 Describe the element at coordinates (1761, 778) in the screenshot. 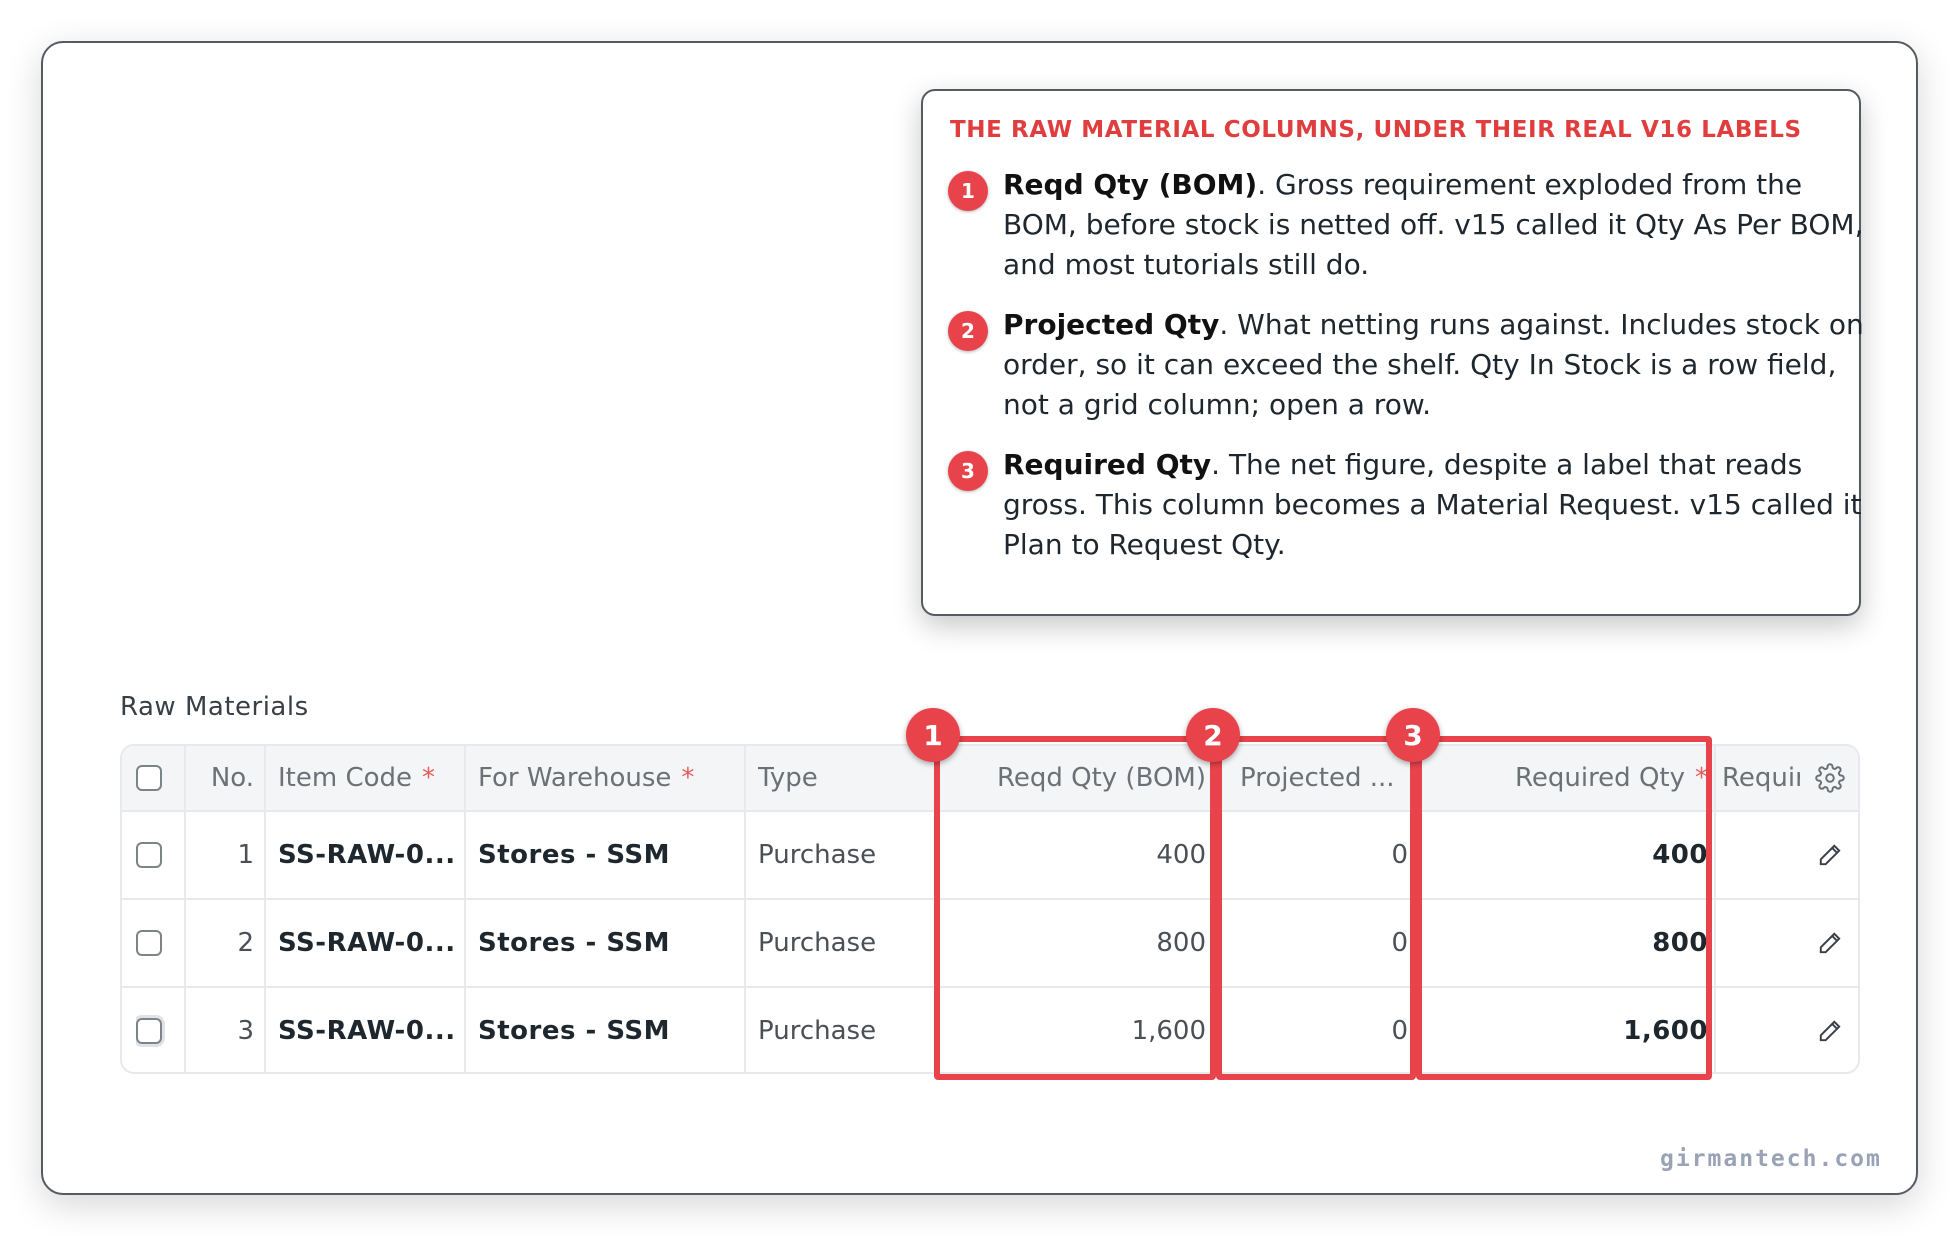

I see `header-requir: Requir` at that location.